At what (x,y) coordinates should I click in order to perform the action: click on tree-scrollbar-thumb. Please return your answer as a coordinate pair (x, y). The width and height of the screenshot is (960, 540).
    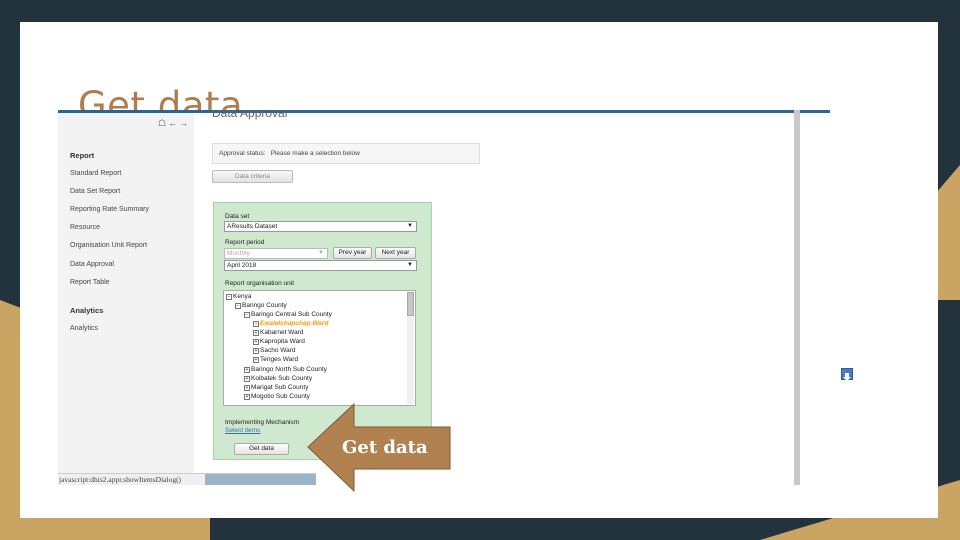
    Looking at the image, I should click on (410, 304).